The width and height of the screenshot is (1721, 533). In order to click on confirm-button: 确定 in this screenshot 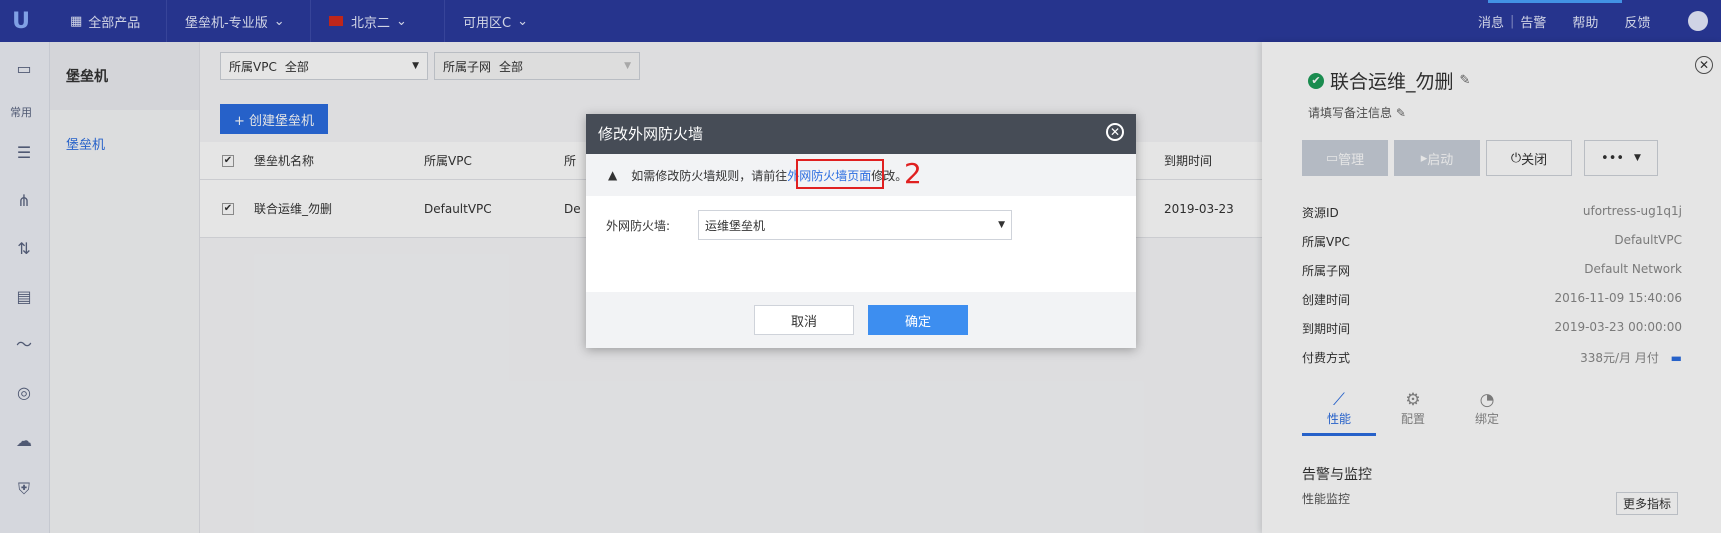, I will do `click(918, 320)`.